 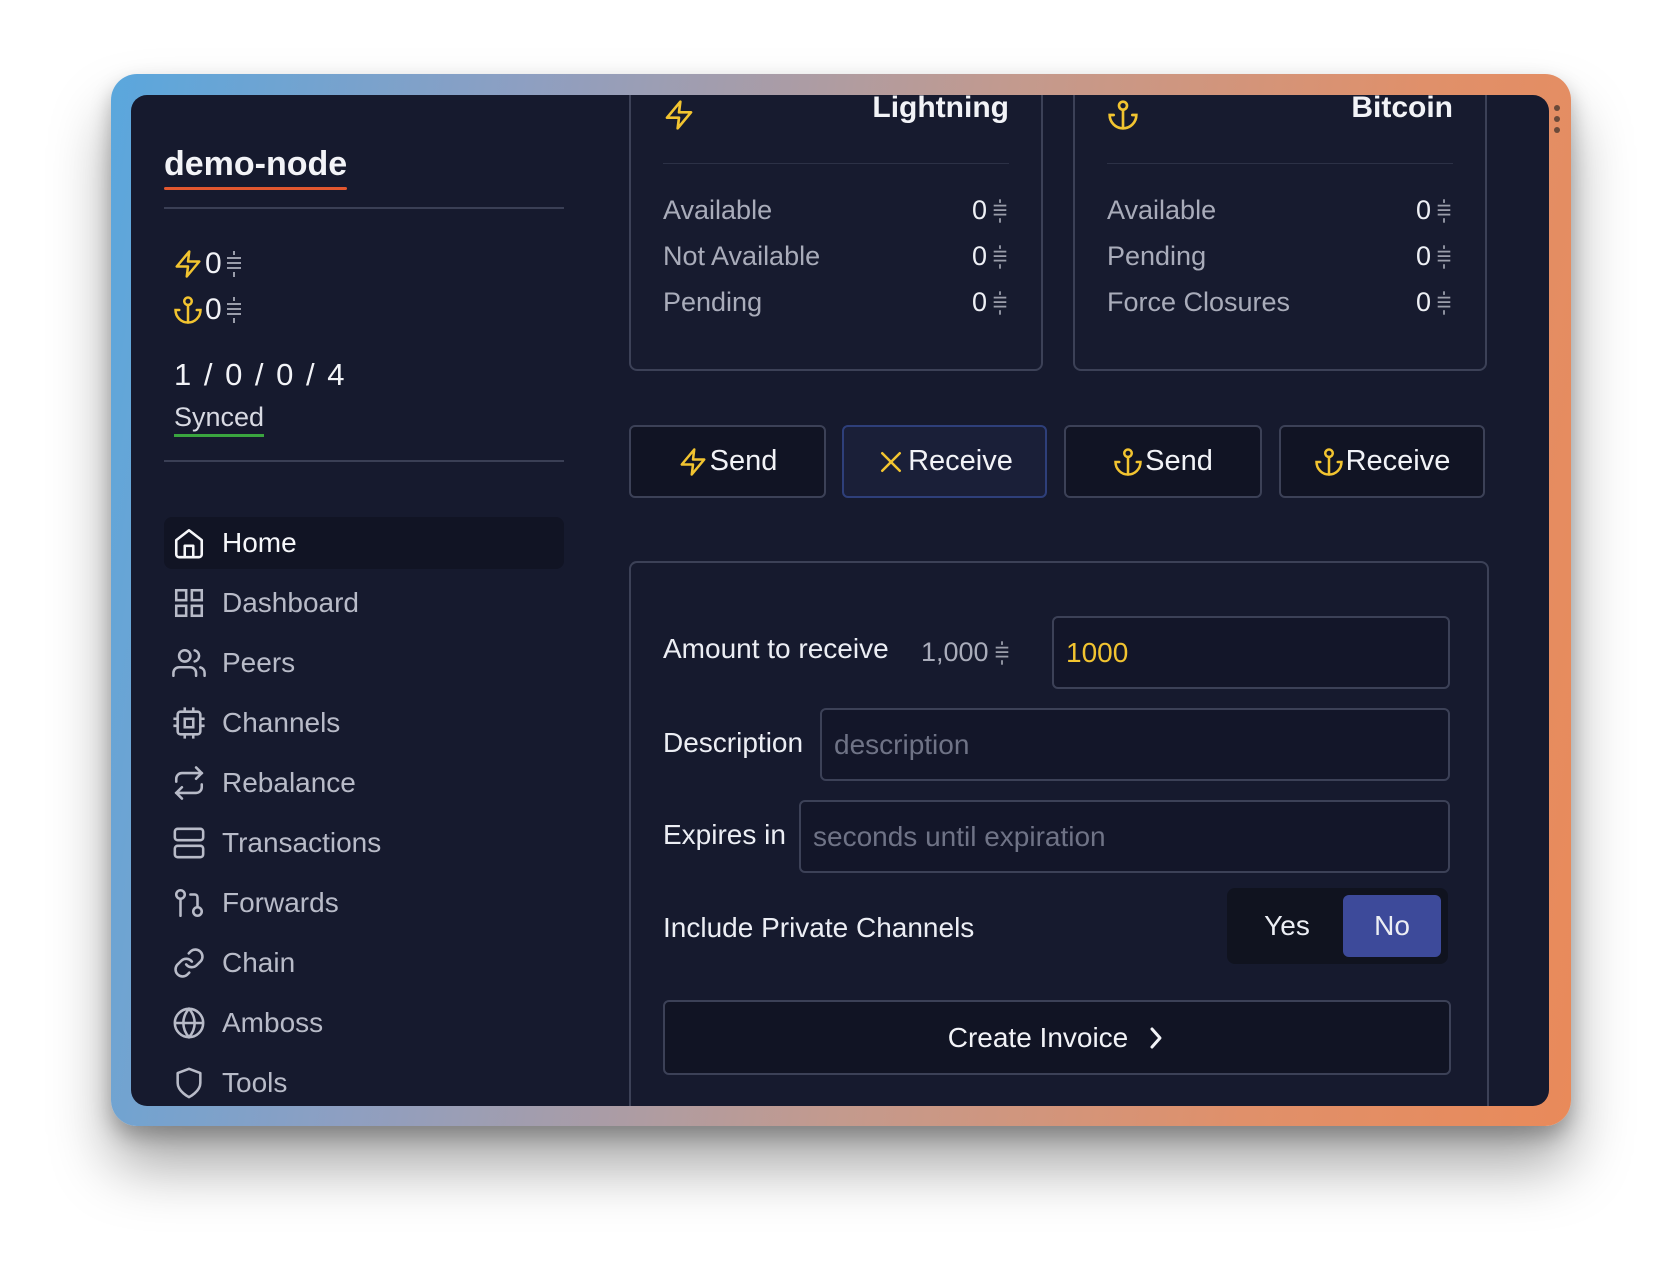 What do you see at coordinates (364, 603) in the screenshot?
I see `sidebar-item-dashboard: Dashboard` at bounding box center [364, 603].